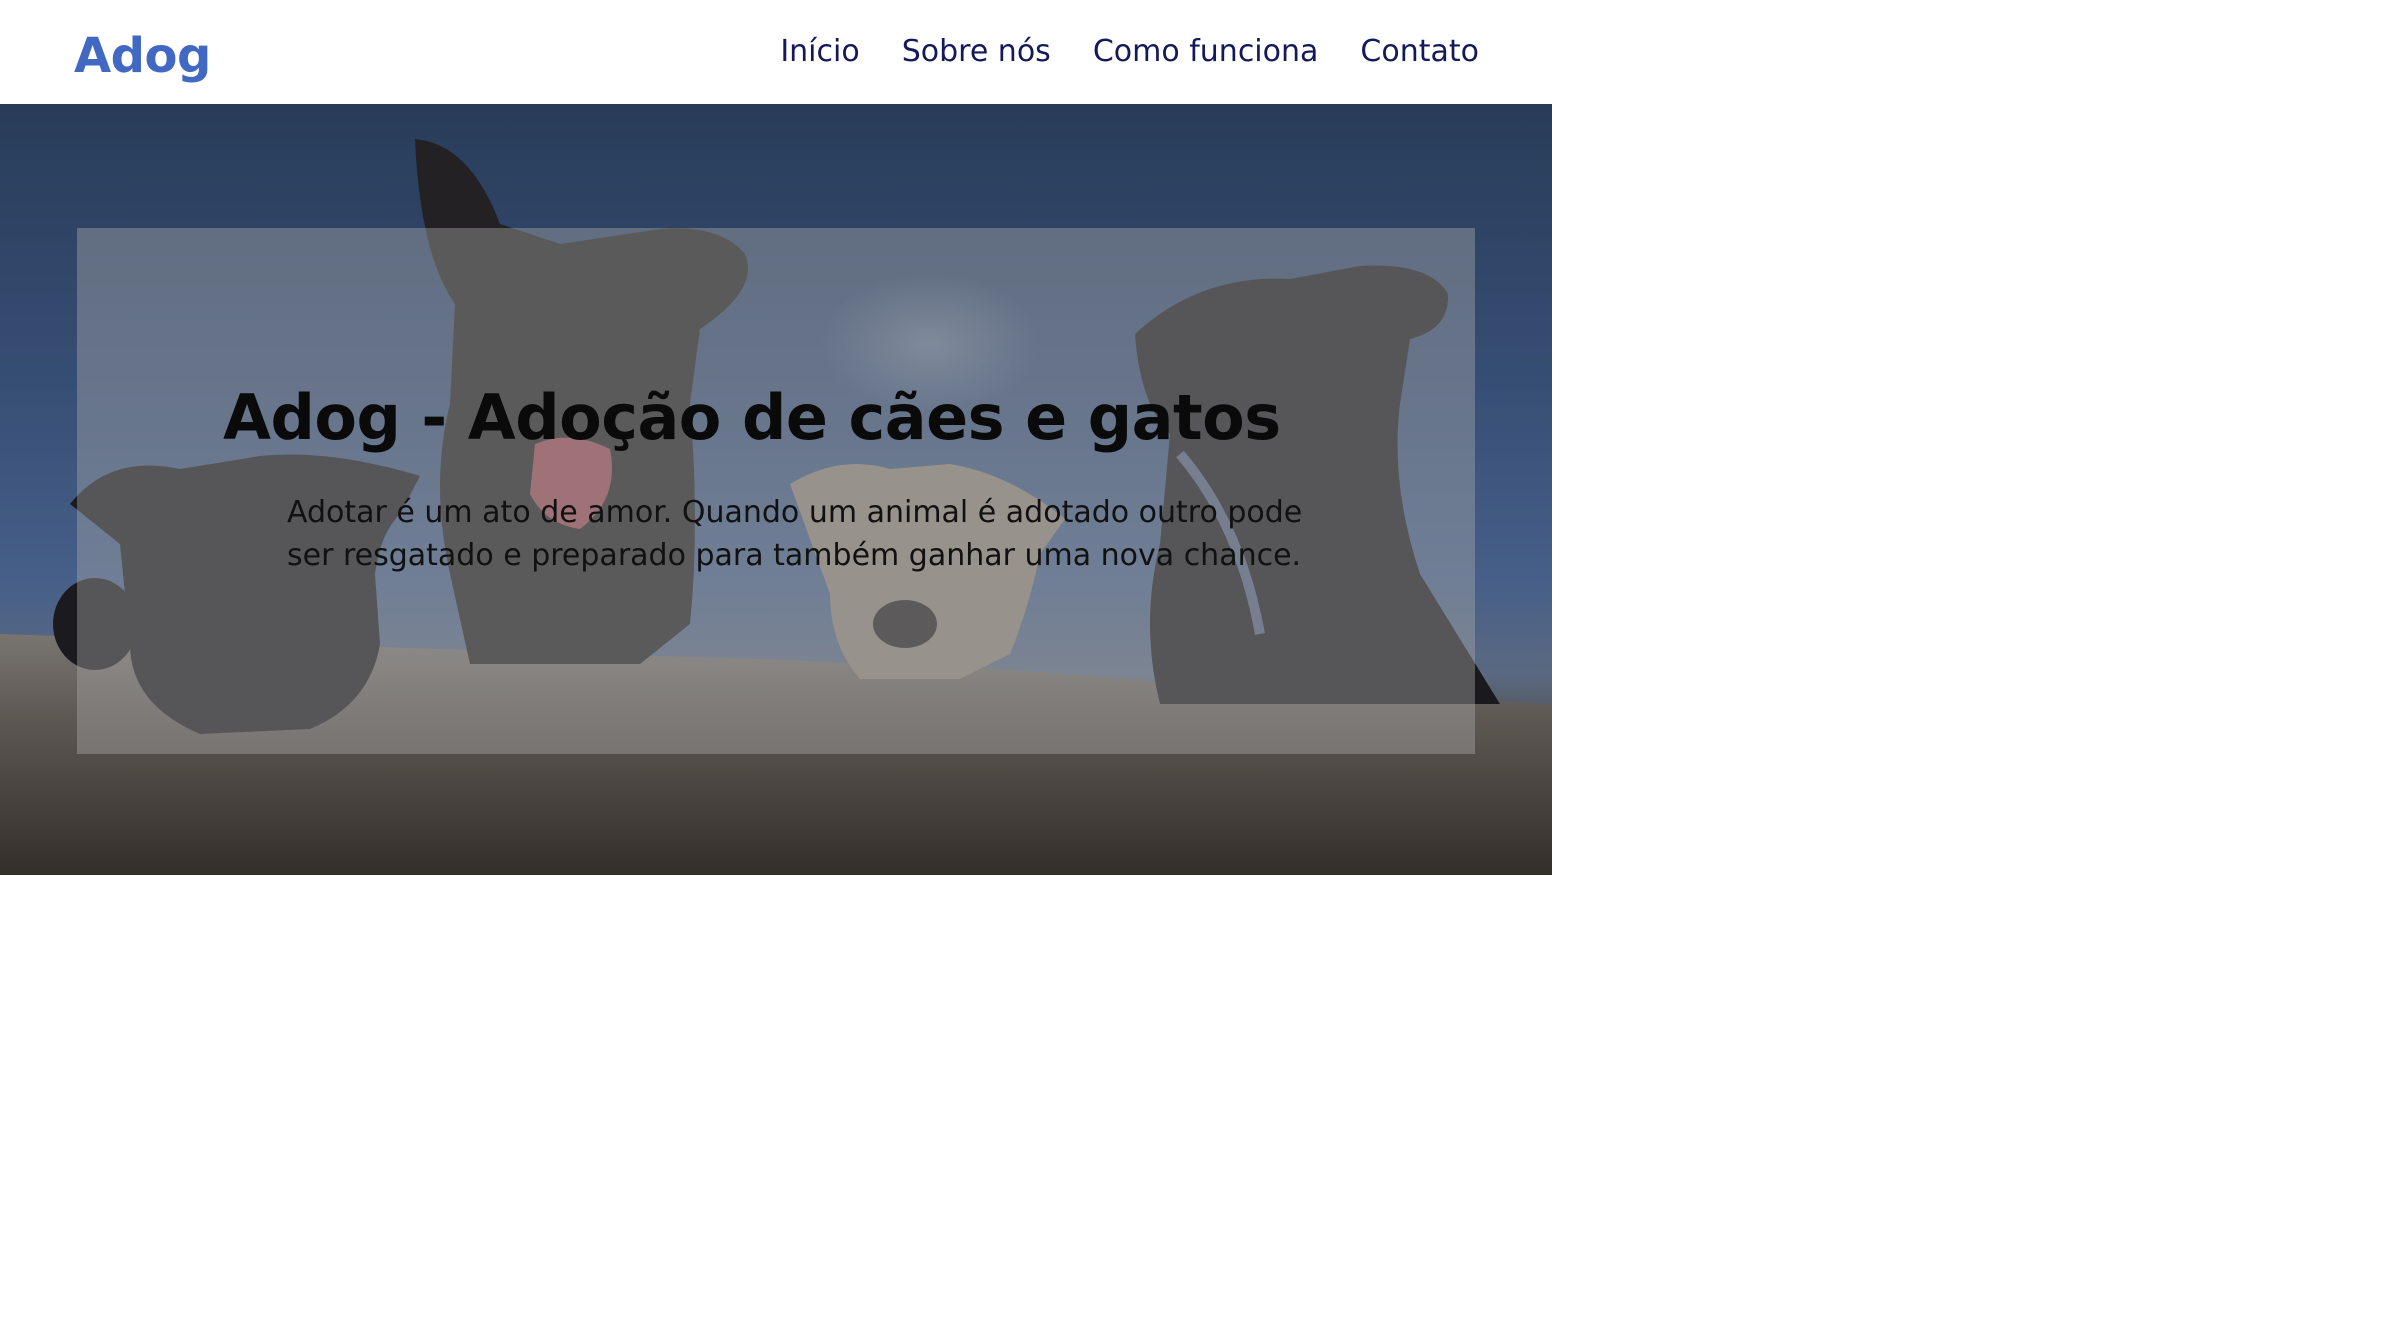 Image resolution: width=2398 pixels, height=1338 pixels. What do you see at coordinates (752, 417) in the screenshot?
I see `hero-title: Adog - Adoção de cães e gatos` at bounding box center [752, 417].